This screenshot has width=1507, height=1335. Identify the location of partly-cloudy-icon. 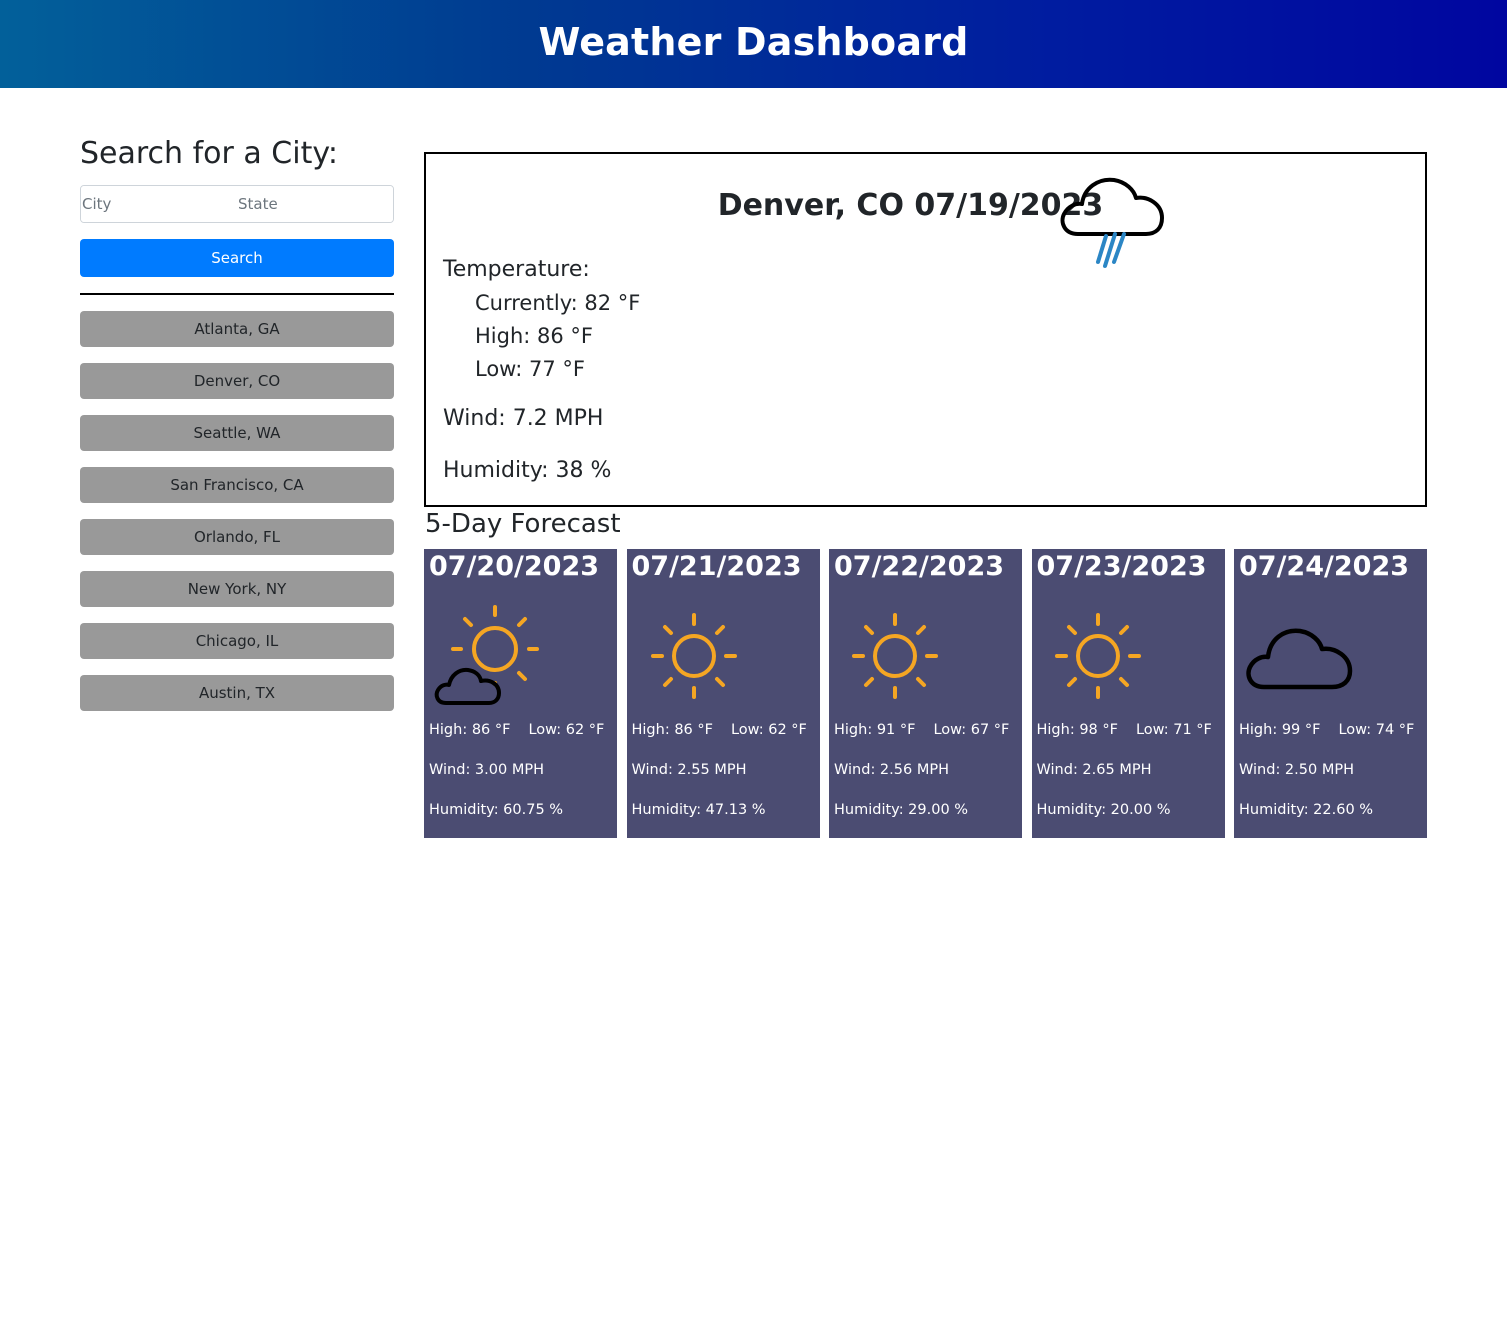
(487, 658).